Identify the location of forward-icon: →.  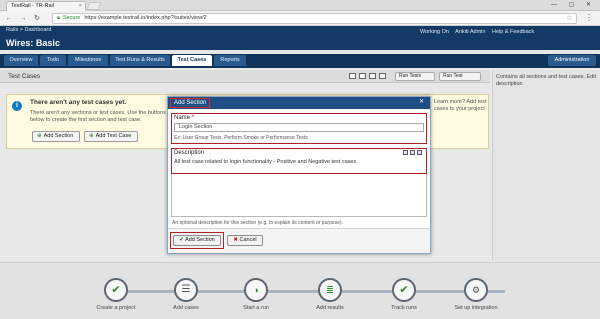
(23, 18).